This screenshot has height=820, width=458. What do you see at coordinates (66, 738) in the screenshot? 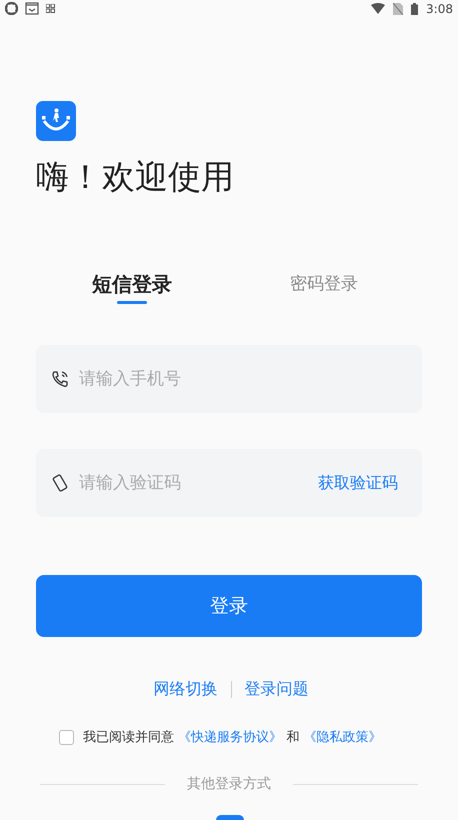
I see `agreement-checkbox` at bounding box center [66, 738].